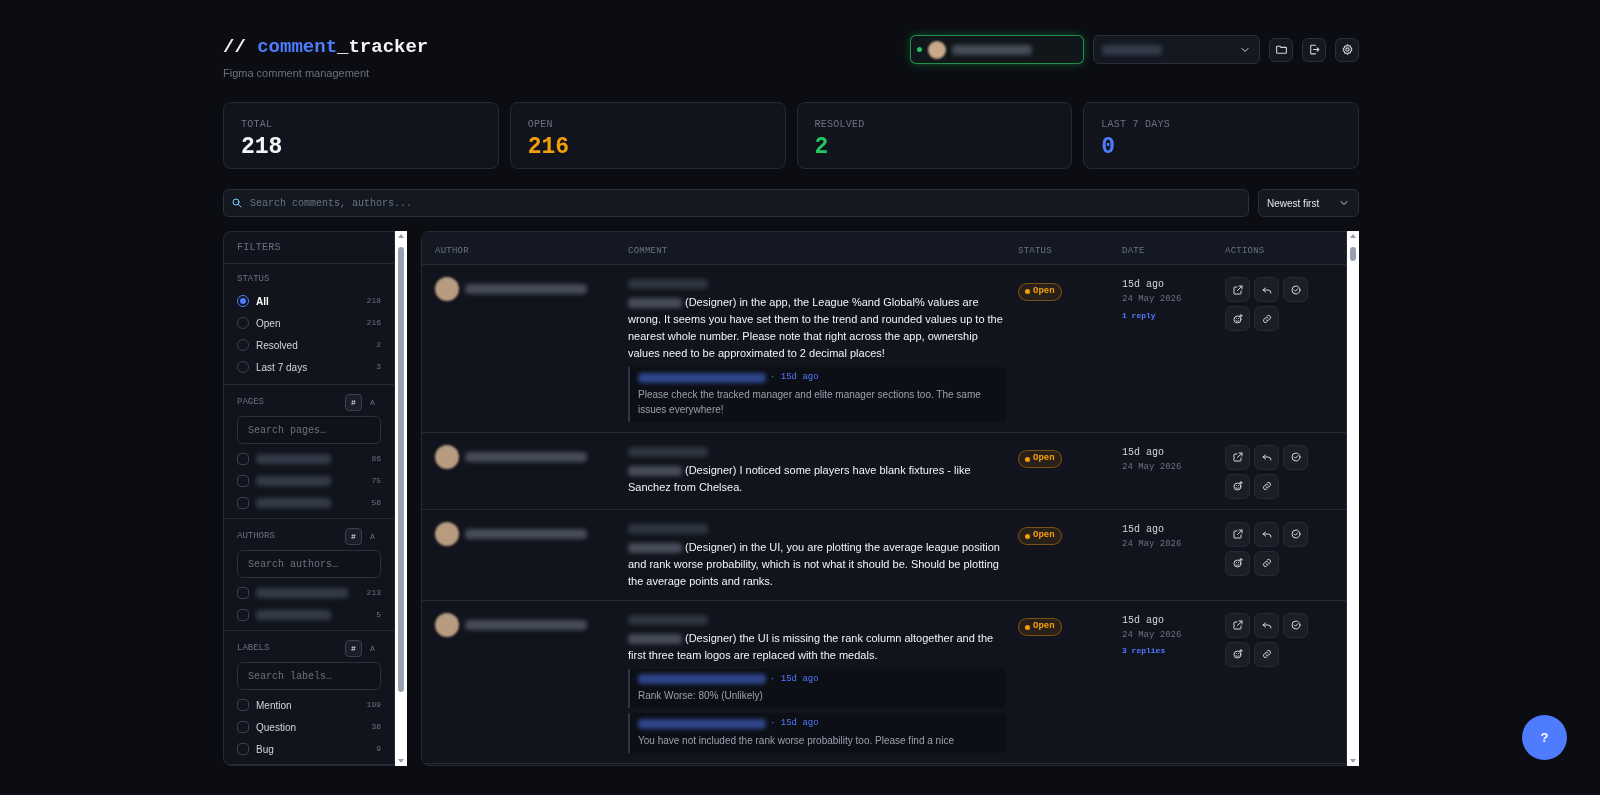 This screenshot has width=1600, height=795. I want to click on reply-time: · 15d ago, so click(794, 377).